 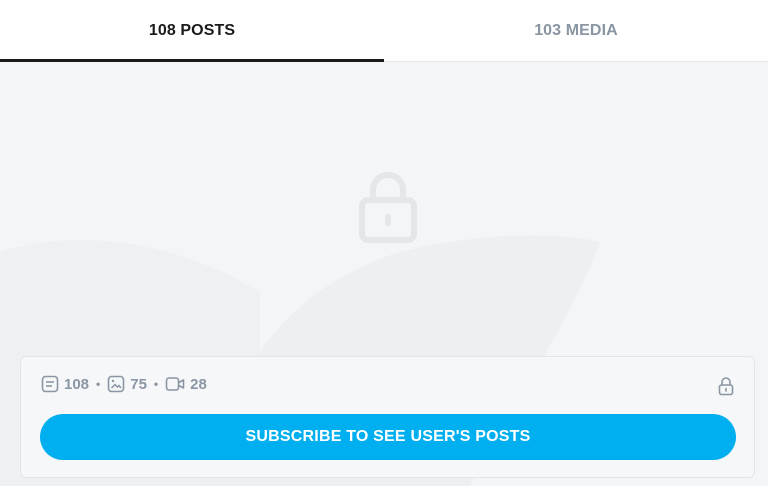 I want to click on image-icon, so click(x=116, y=384).